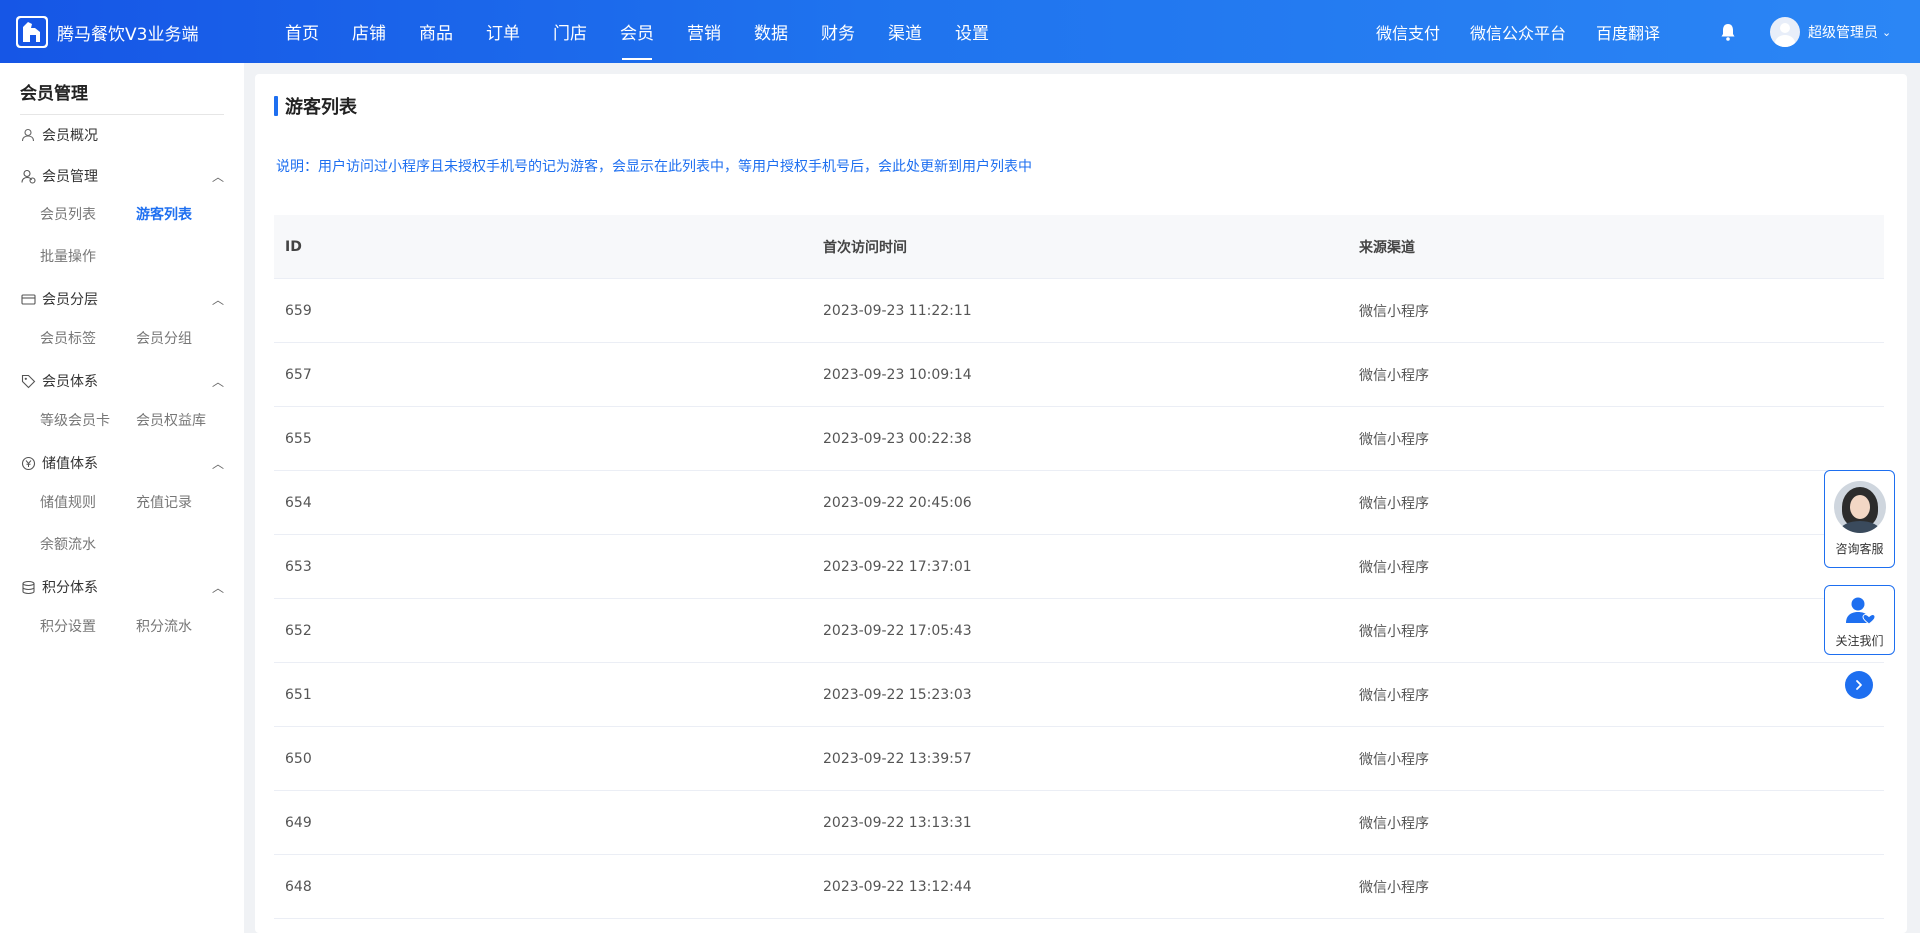 The image size is (1920, 933). What do you see at coordinates (28, 463) in the screenshot?
I see `yen-circle-icon` at bounding box center [28, 463].